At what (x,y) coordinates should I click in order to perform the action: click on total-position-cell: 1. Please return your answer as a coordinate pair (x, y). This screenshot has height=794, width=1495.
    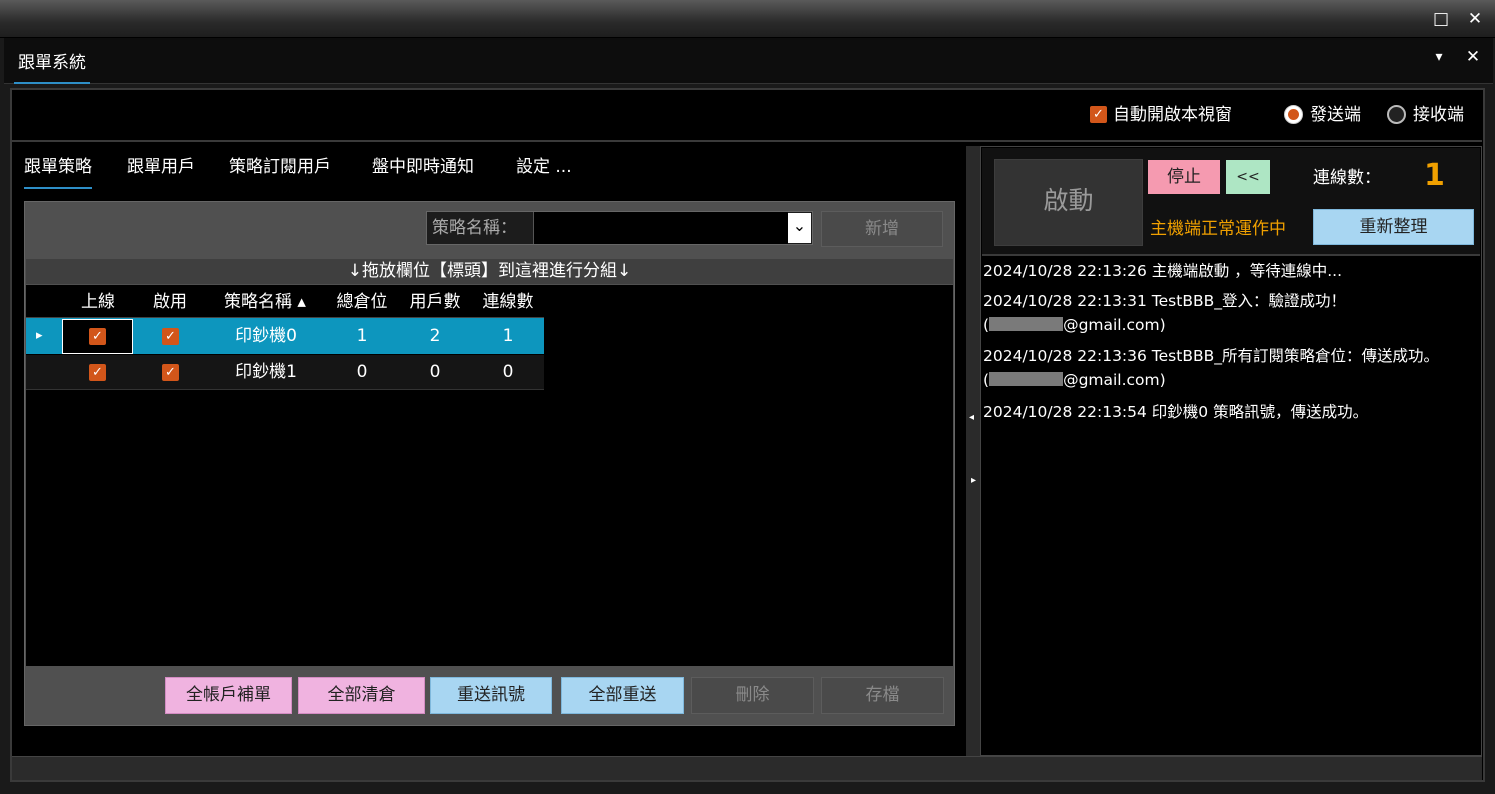
    Looking at the image, I should click on (362, 336).